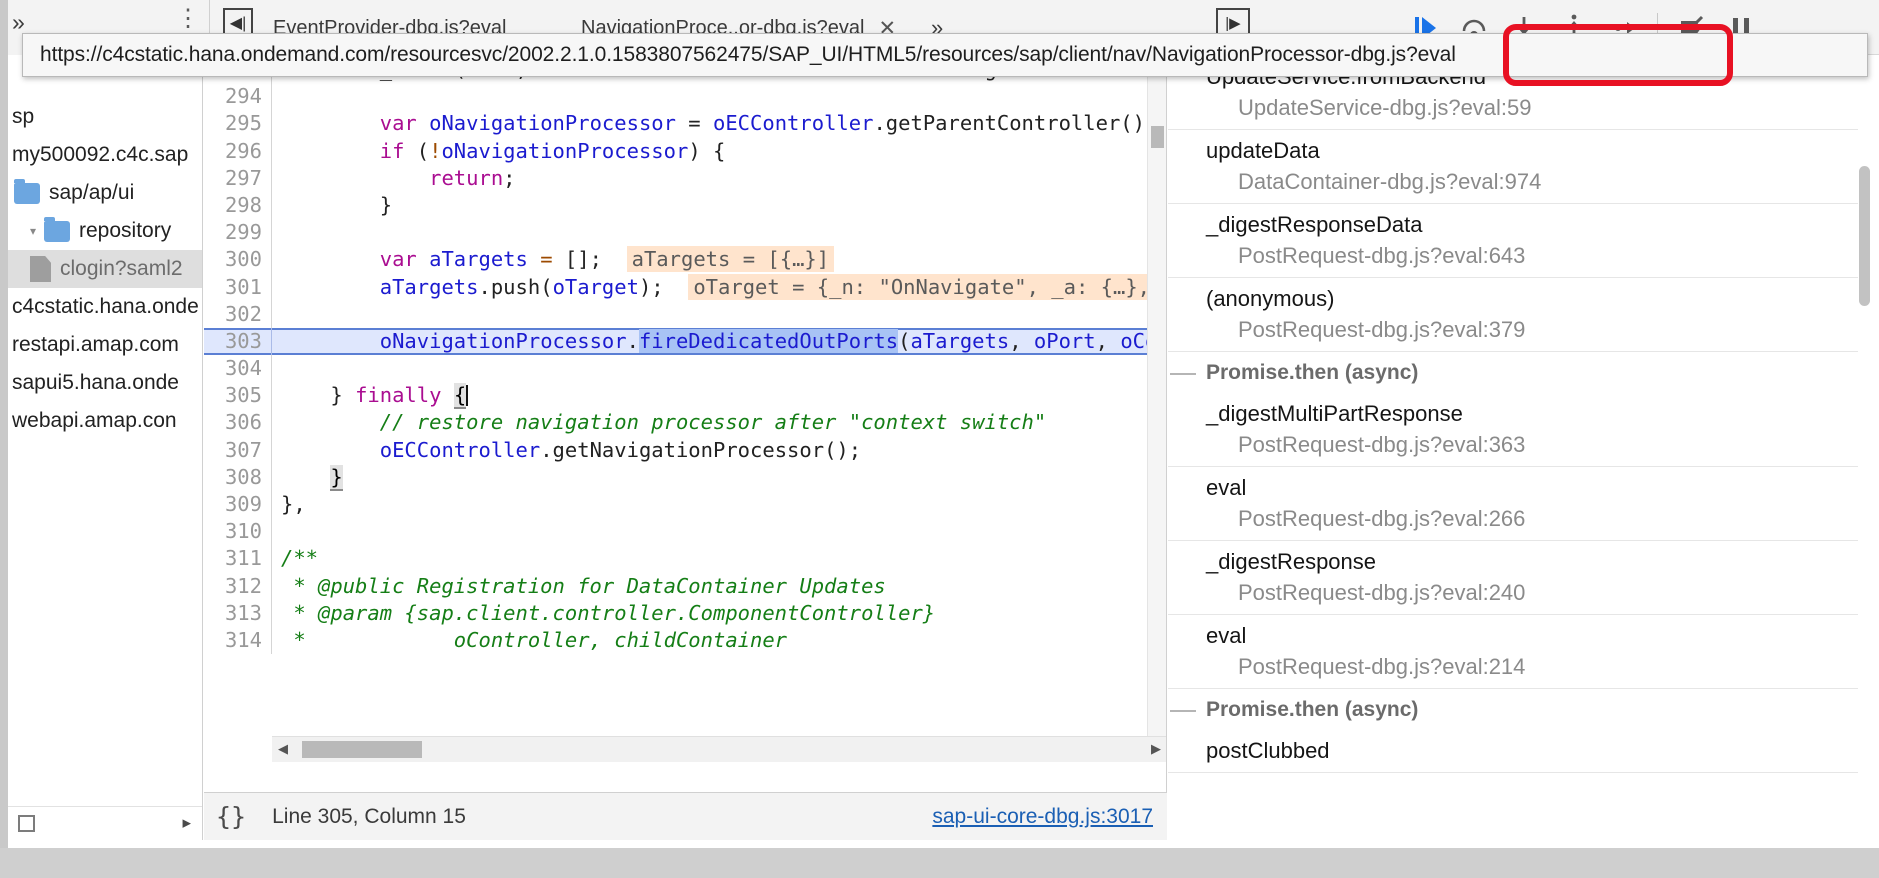 This screenshot has height=878, width=1879. Describe the element at coordinates (105, 307) in the screenshot. I see `sidebar-item: c4cstatic.hana.onde` at that location.